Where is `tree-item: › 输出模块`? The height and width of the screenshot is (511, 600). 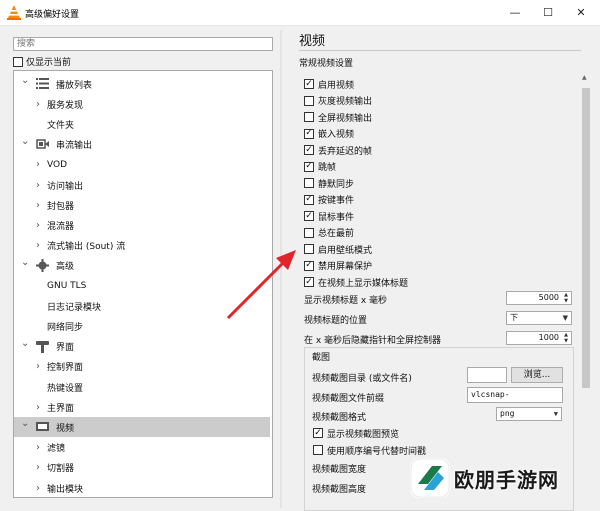
tree-item: › 输出模块 is located at coordinates (142, 487).